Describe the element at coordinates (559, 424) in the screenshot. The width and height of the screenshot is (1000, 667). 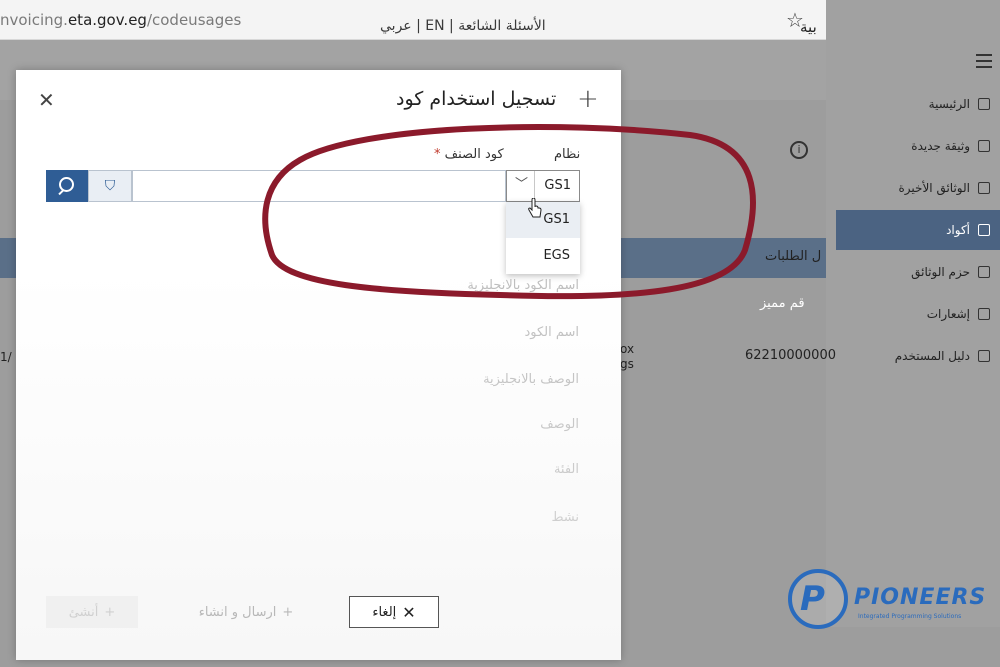
I see `field-label-description: الوصف` at that location.